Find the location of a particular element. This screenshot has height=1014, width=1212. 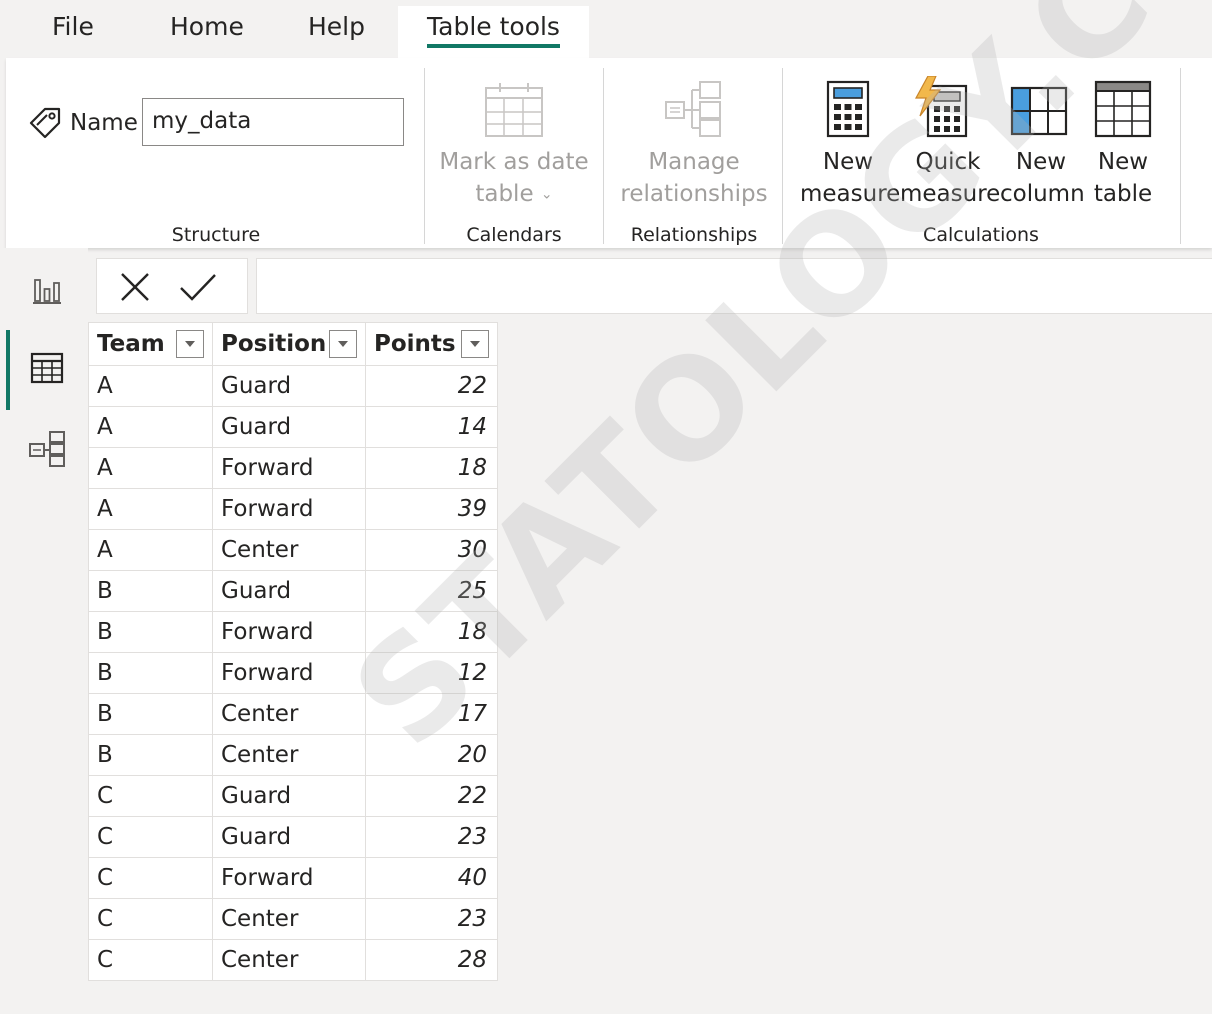

table-row: C Center 23 is located at coordinates (293, 919).